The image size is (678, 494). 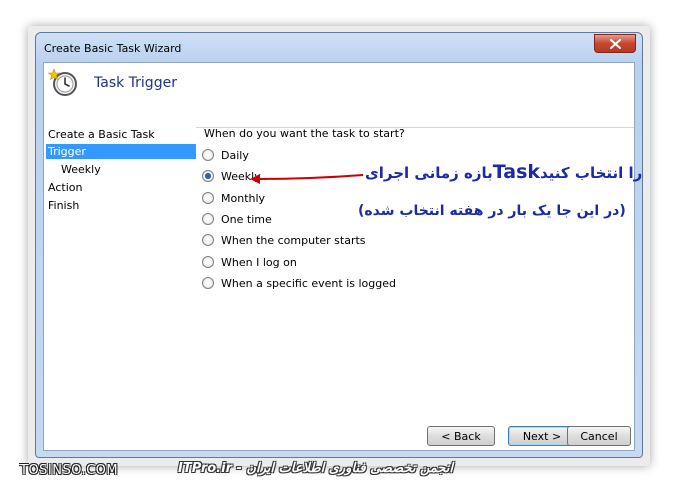 I want to click on option-computer-starts: When the computer starts, so click(x=284, y=240).